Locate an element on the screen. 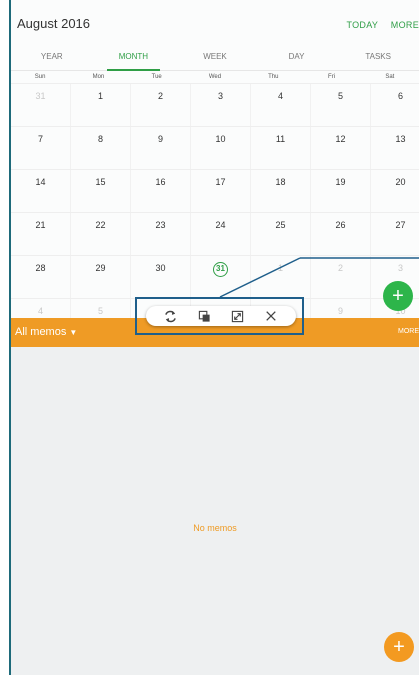 Image resolution: width=419 pixels, height=675 pixels. switch-windows-icon is located at coordinates (171, 316).